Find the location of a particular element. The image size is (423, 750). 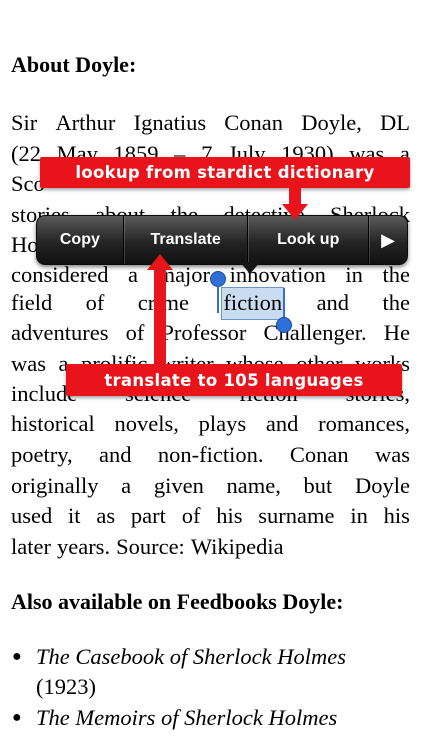

text-line: Sir Arthur Ignatius Conan Doyle, DL is located at coordinates (210, 123).